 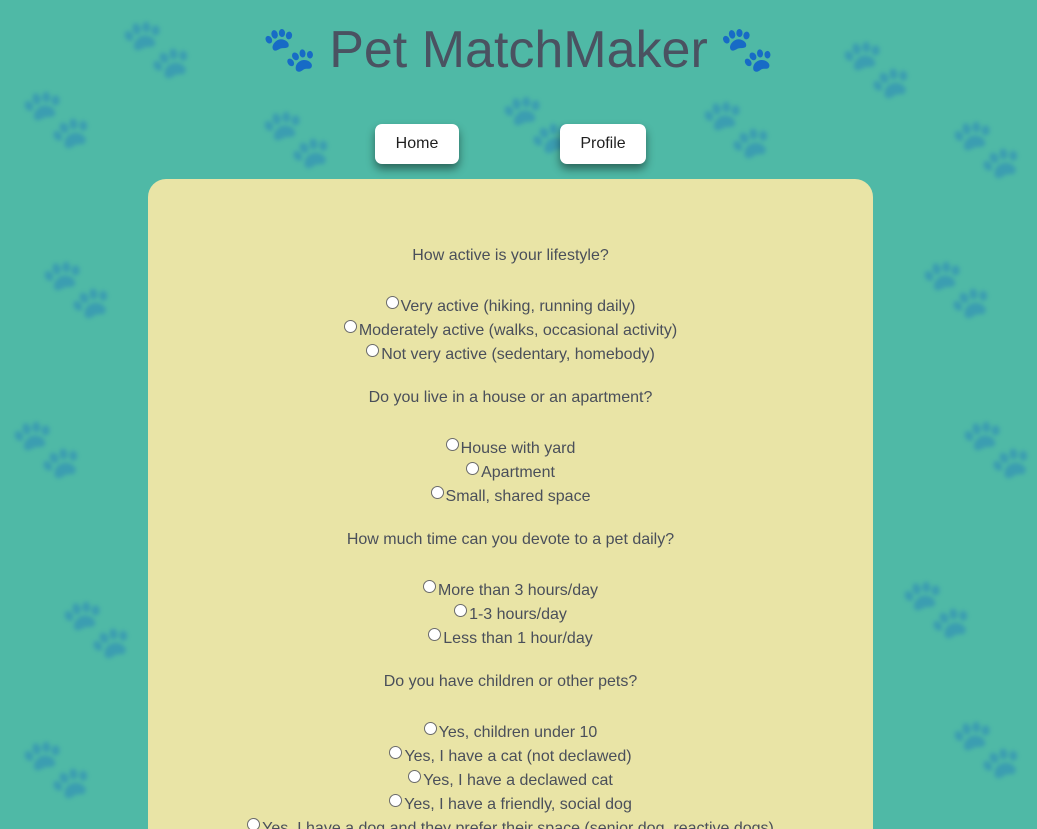 I want to click on answer-option: Not very active (sedentary, homebody), so click(x=510, y=355).